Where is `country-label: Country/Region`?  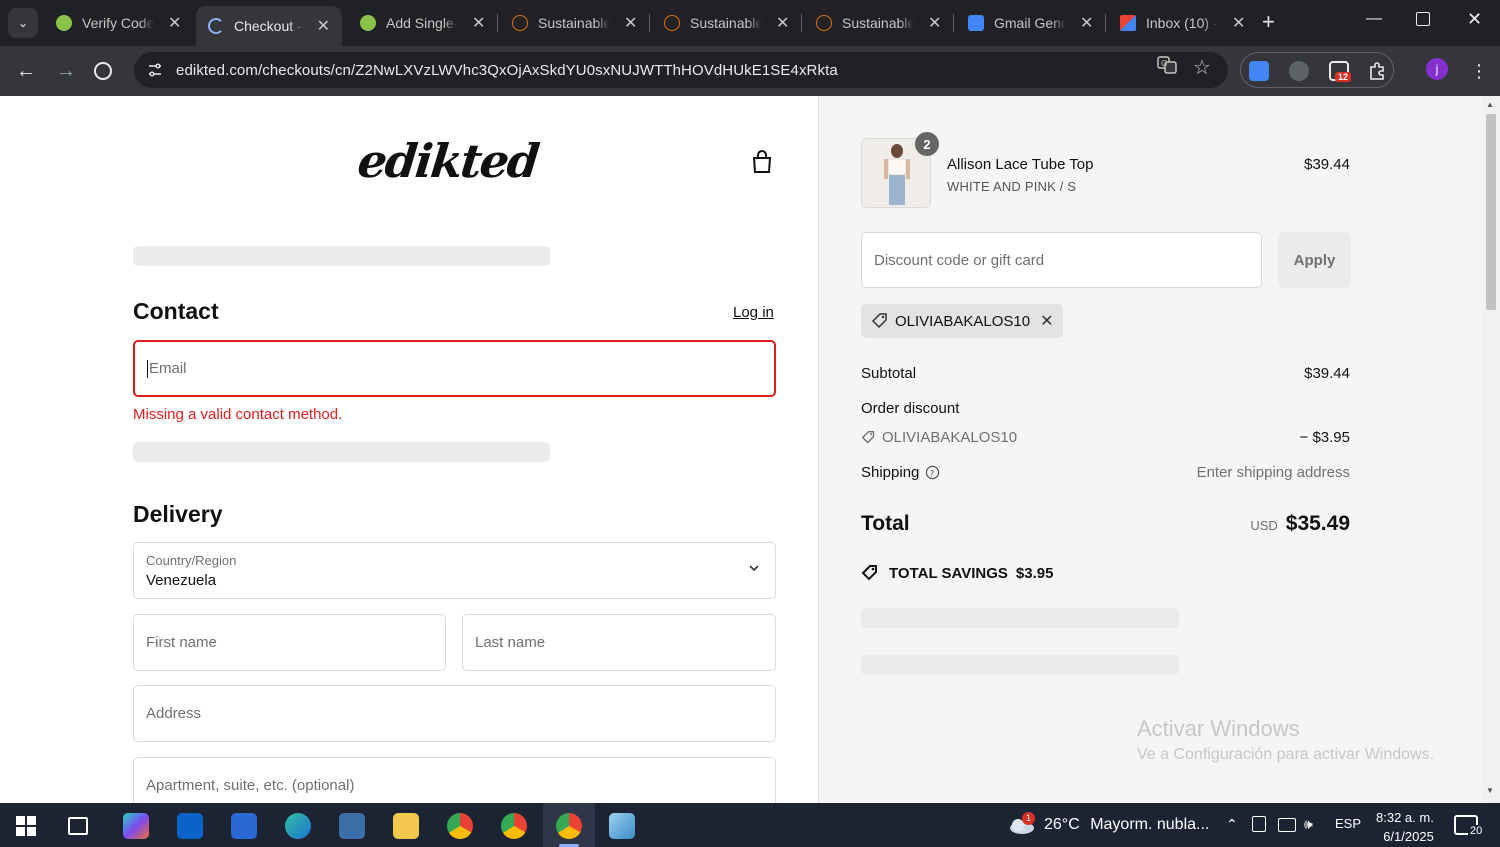 country-label: Country/Region is located at coordinates (191, 560).